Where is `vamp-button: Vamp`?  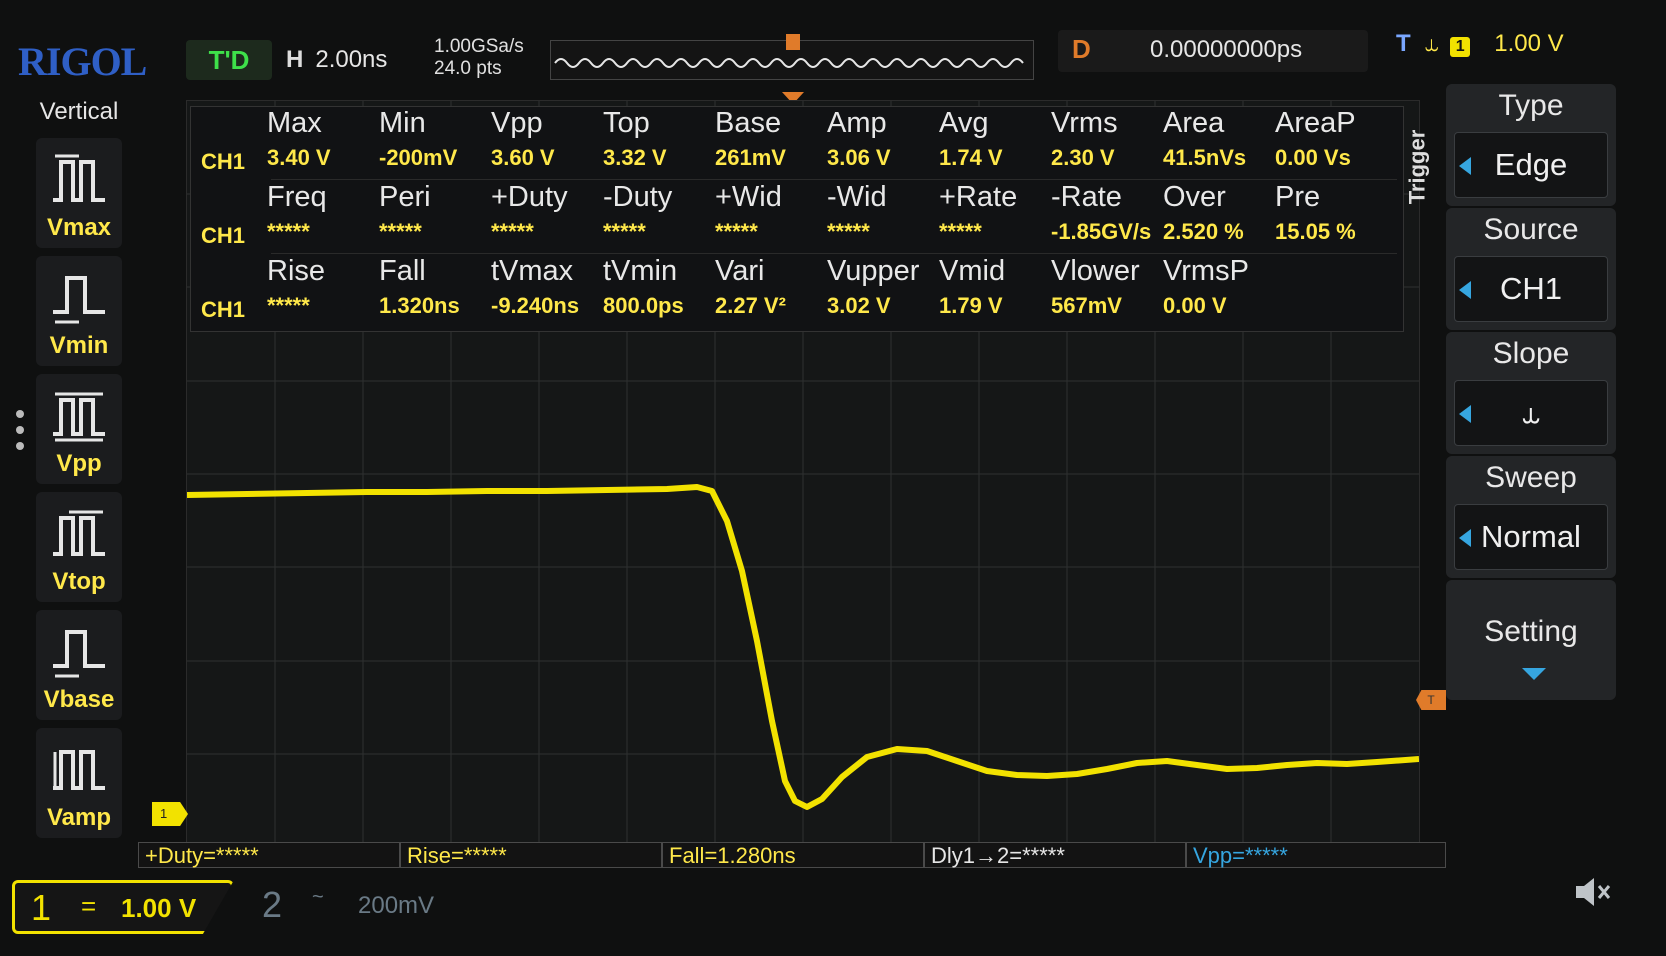 vamp-button: Vamp is located at coordinates (79, 783).